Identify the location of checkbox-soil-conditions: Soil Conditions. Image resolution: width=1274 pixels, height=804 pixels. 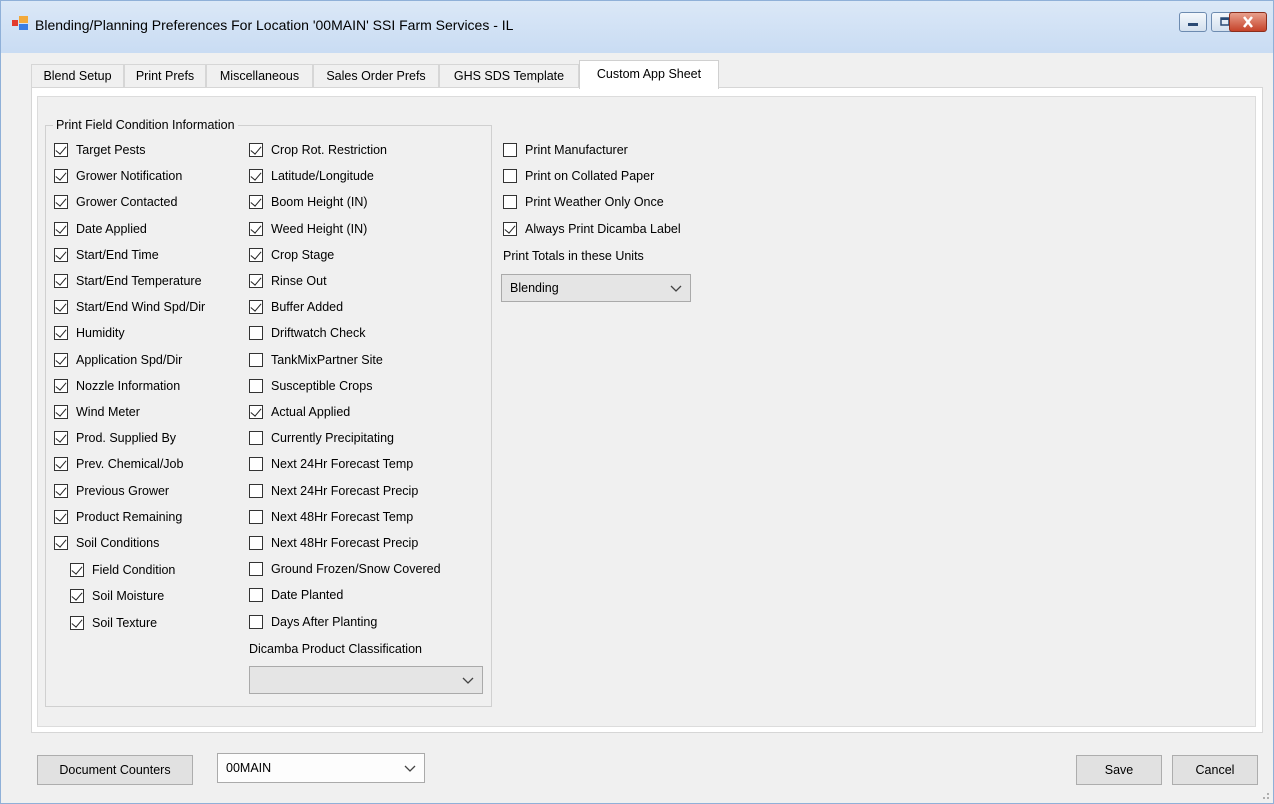
(106, 543).